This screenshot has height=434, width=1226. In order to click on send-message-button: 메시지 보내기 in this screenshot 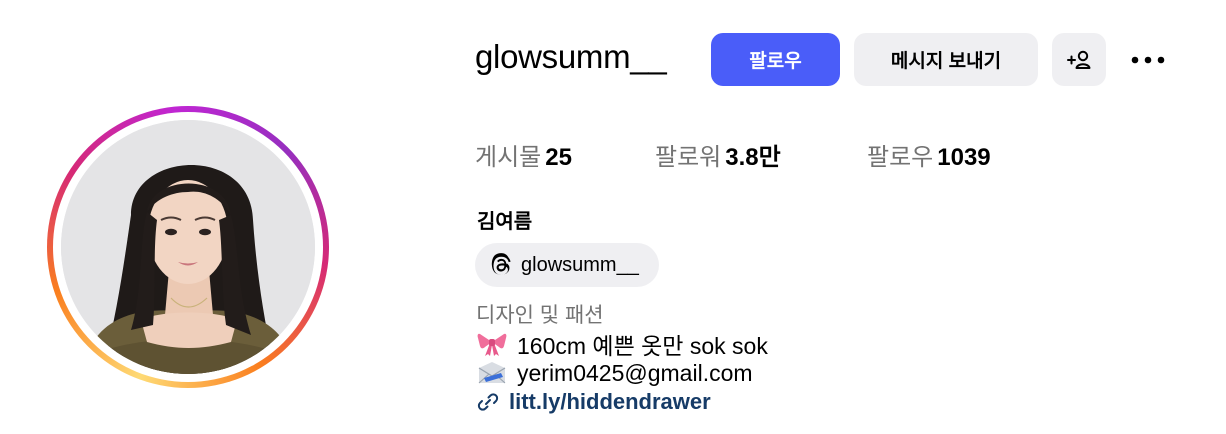, I will do `click(946, 59)`.